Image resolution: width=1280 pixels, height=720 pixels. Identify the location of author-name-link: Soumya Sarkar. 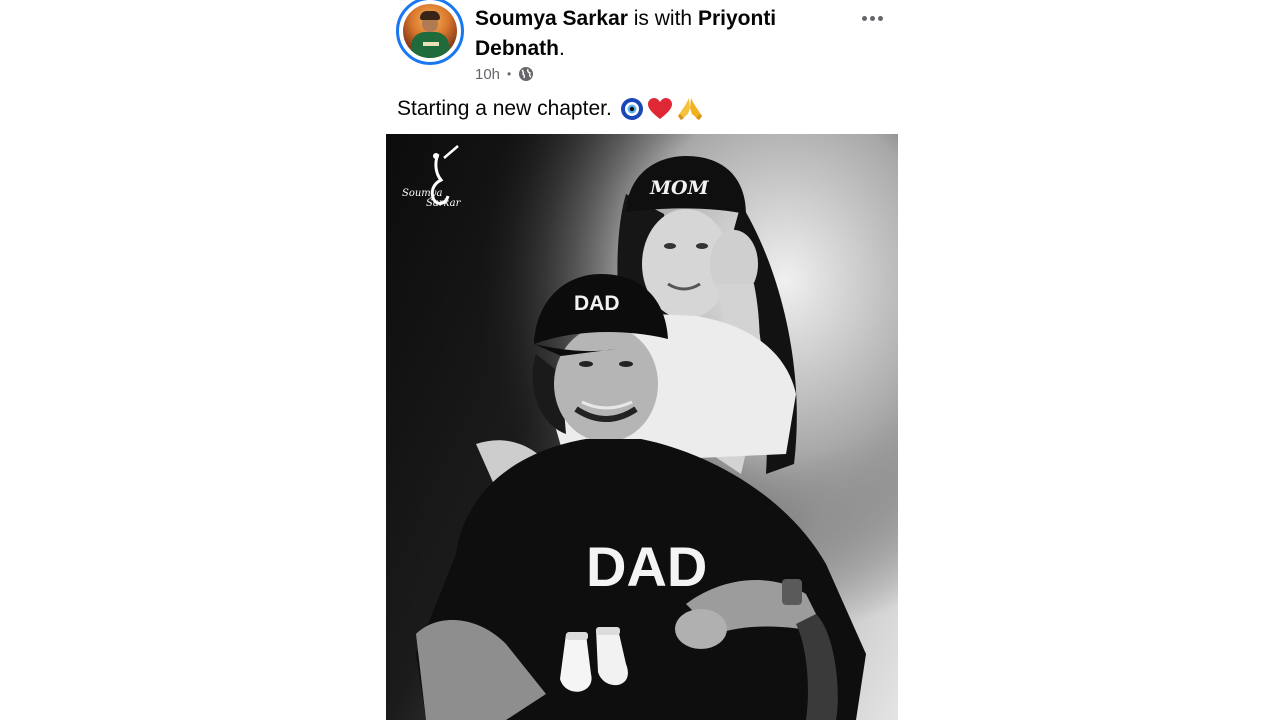
(551, 18).